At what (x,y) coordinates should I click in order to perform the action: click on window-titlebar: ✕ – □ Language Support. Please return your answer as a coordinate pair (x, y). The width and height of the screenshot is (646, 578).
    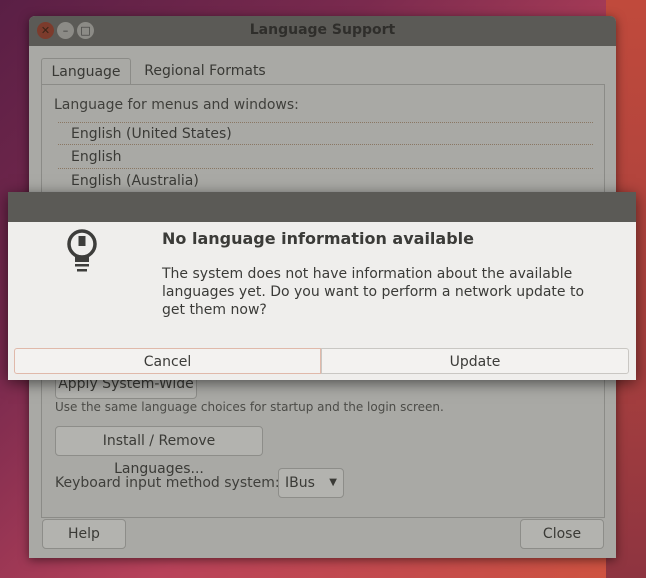
    Looking at the image, I should click on (322, 31).